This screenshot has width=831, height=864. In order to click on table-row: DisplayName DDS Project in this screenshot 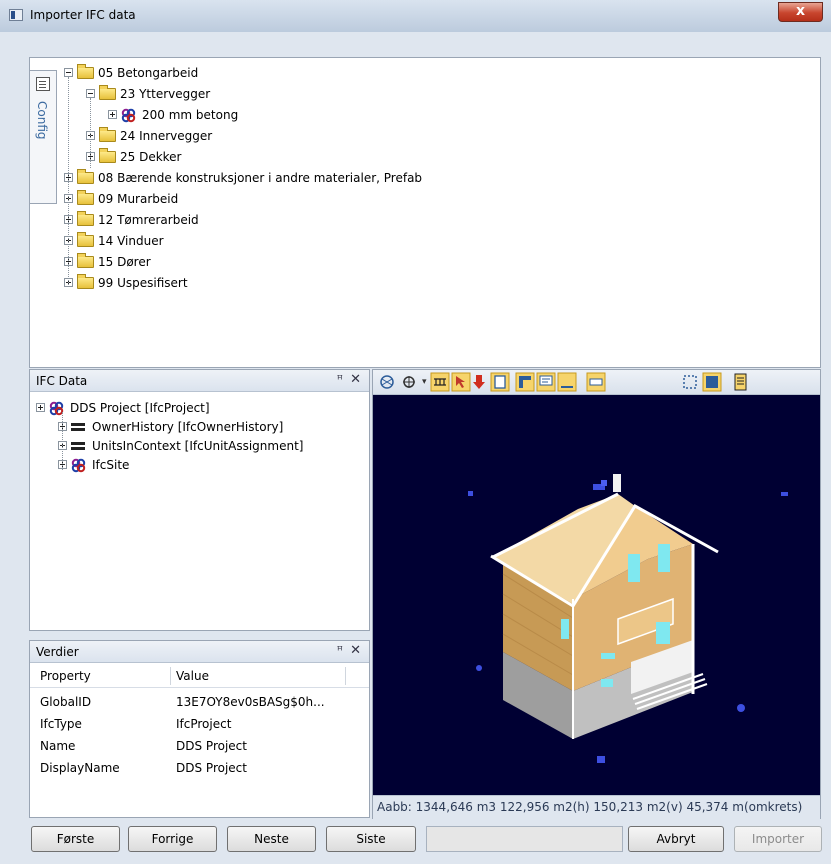, I will do `click(199, 768)`.